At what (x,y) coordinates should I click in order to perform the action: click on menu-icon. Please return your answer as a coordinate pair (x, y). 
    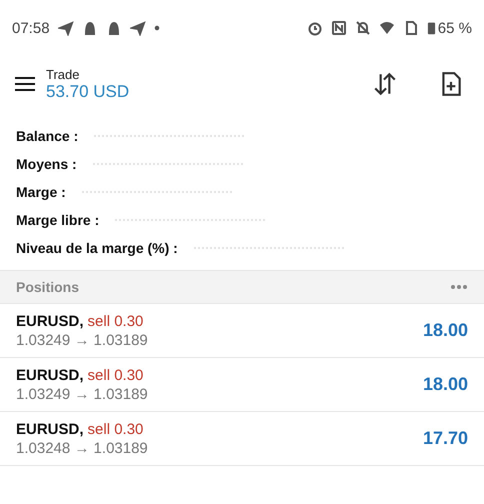
    Looking at the image, I should click on (25, 84).